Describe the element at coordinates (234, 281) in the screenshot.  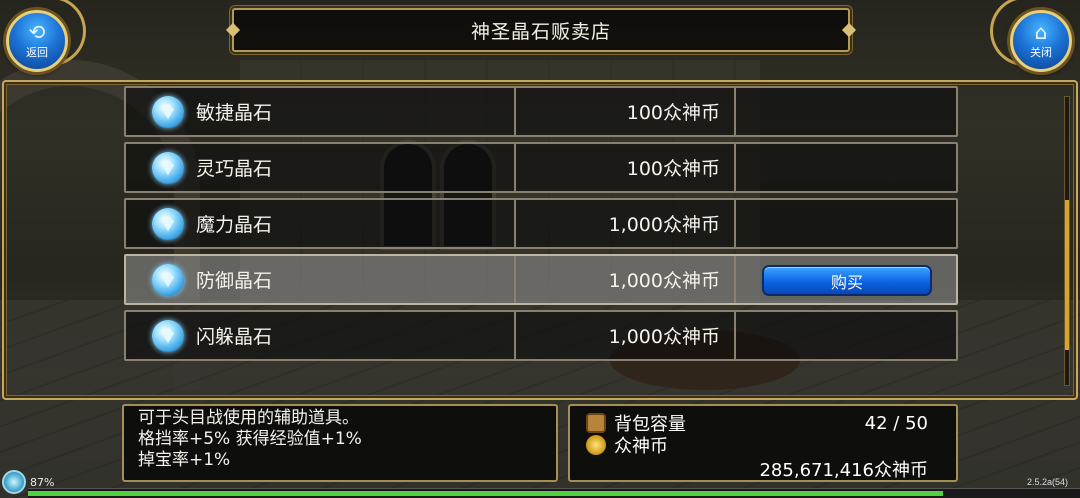
I see `item-name: 防御晶石` at that location.